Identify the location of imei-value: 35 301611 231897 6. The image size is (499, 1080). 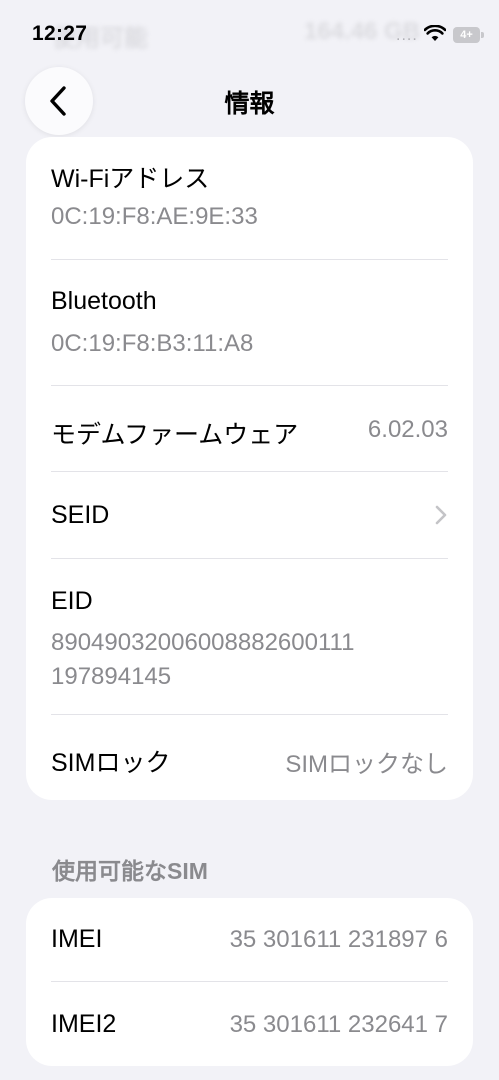
(338, 939).